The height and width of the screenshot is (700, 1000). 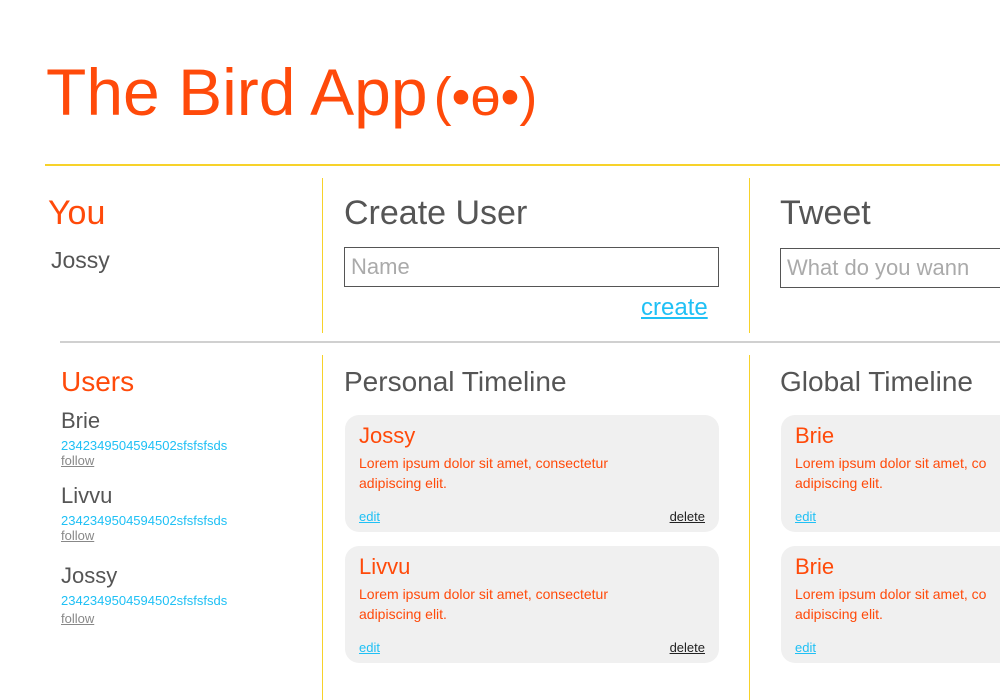 What do you see at coordinates (890, 268) in the screenshot?
I see `tweet-input: What do you wann` at bounding box center [890, 268].